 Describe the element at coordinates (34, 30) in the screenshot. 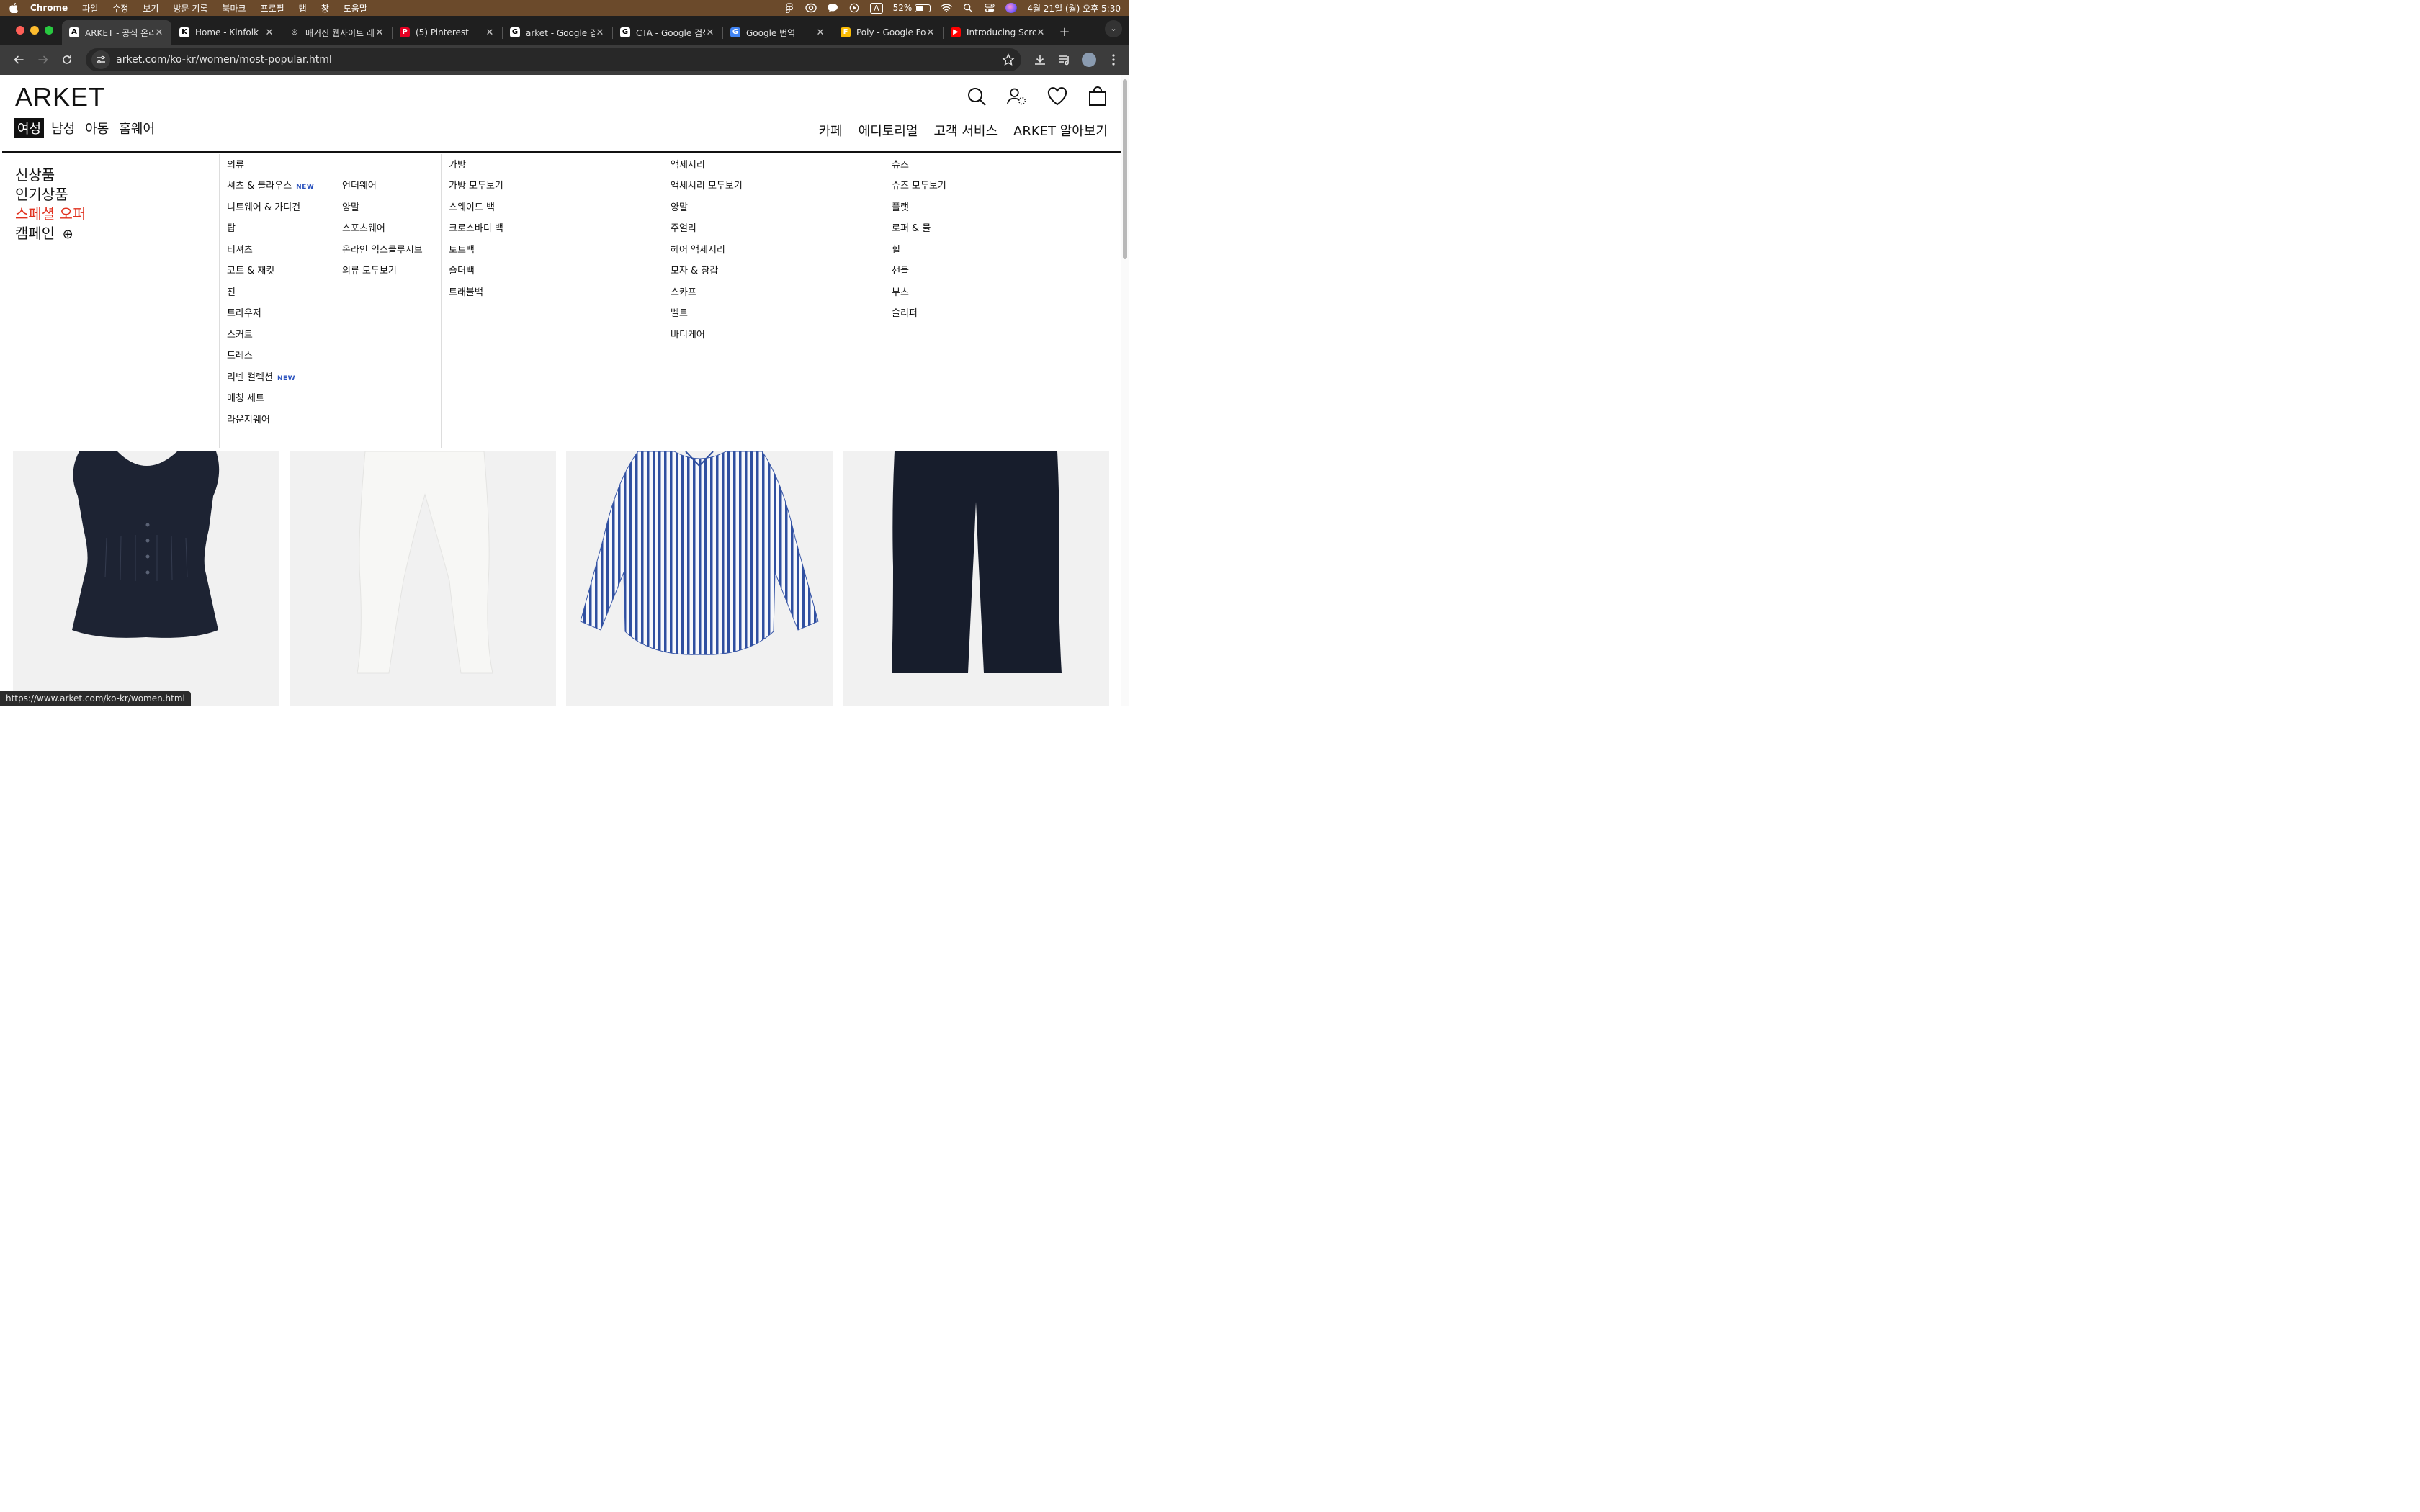

I see `minimize-window-button` at that location.